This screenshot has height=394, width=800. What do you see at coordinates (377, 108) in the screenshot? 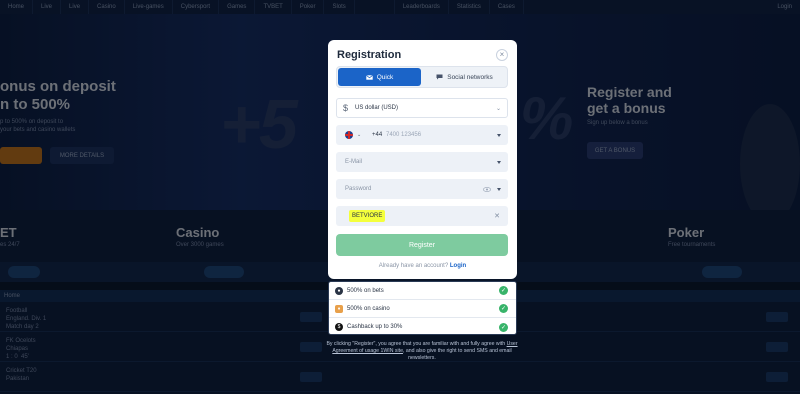
I see `currency-value: US dollar (USD)` at bounding box center [377, 108].